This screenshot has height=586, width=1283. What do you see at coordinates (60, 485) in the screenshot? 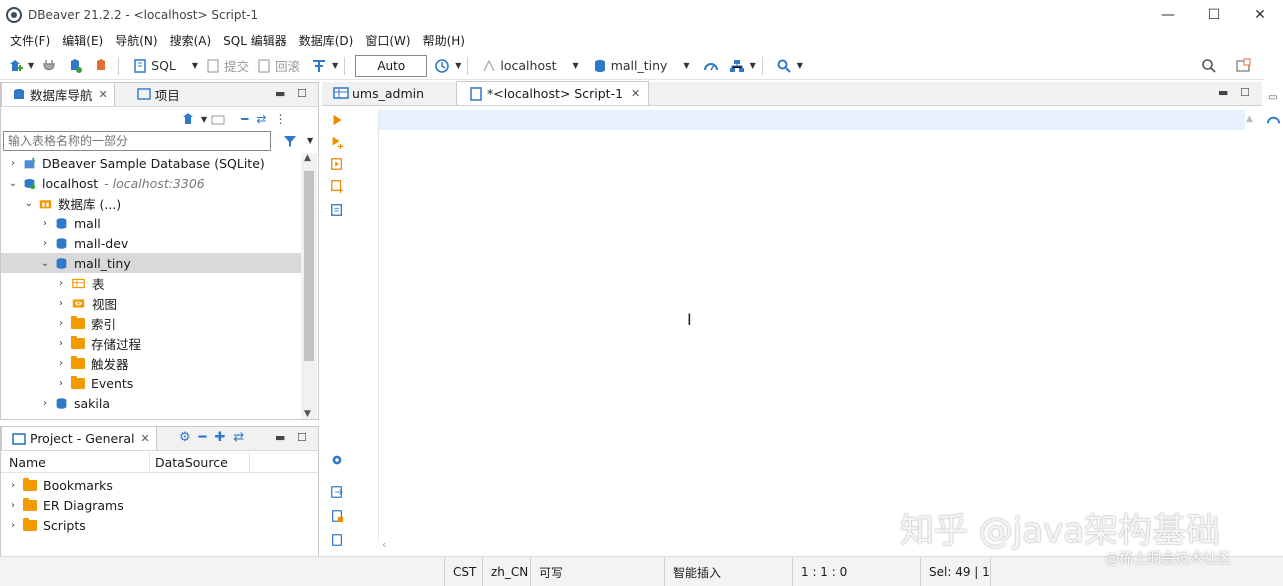
I see `project-item-bookmarks: › Bookmarks` at bounding box center [60, 485].